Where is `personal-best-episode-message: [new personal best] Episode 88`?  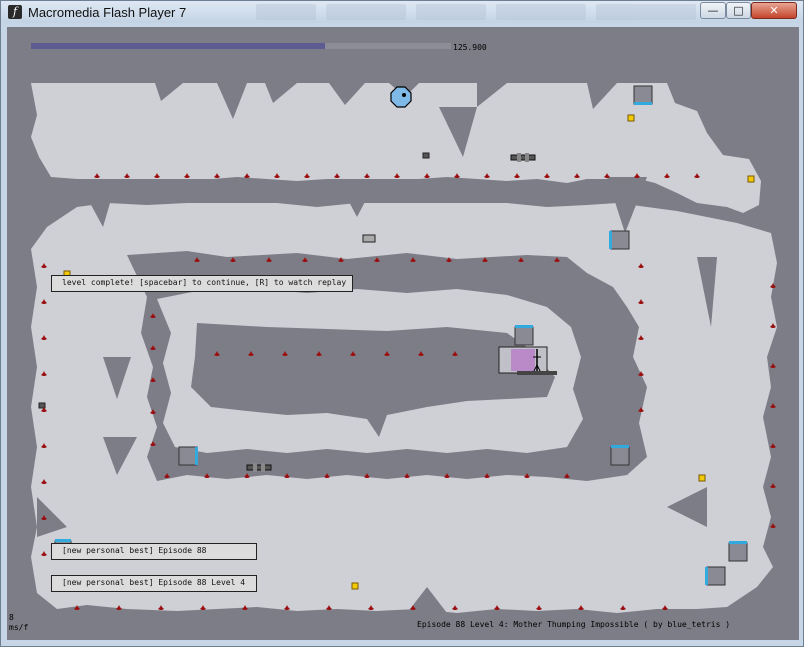 personal-best-episode-message: [new personal best] Episode 88 is located at coordinates (154, 551).